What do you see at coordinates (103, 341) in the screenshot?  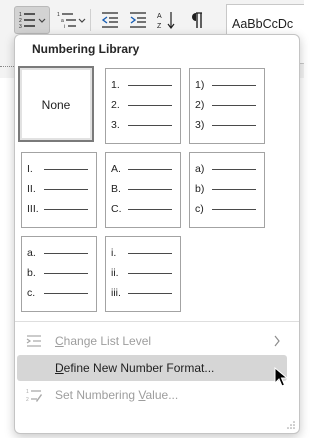 I see `change-list-level-label: Change List Level` at bounding box center [103, 341].